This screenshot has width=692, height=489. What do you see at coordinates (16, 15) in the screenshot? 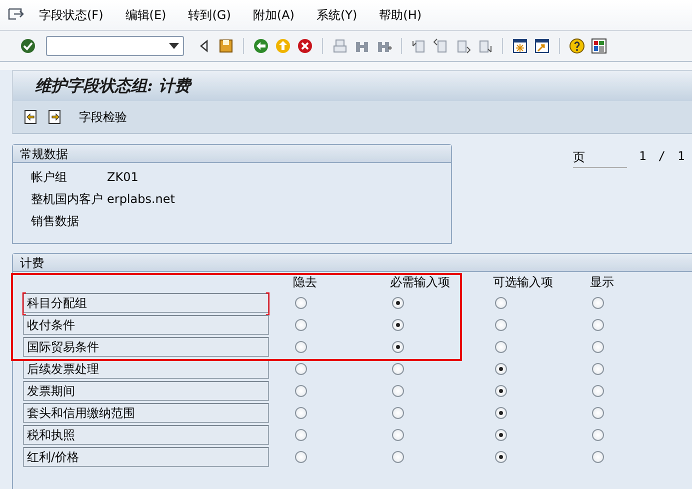
I see `menu-icon` at bounding box center [16, 15].